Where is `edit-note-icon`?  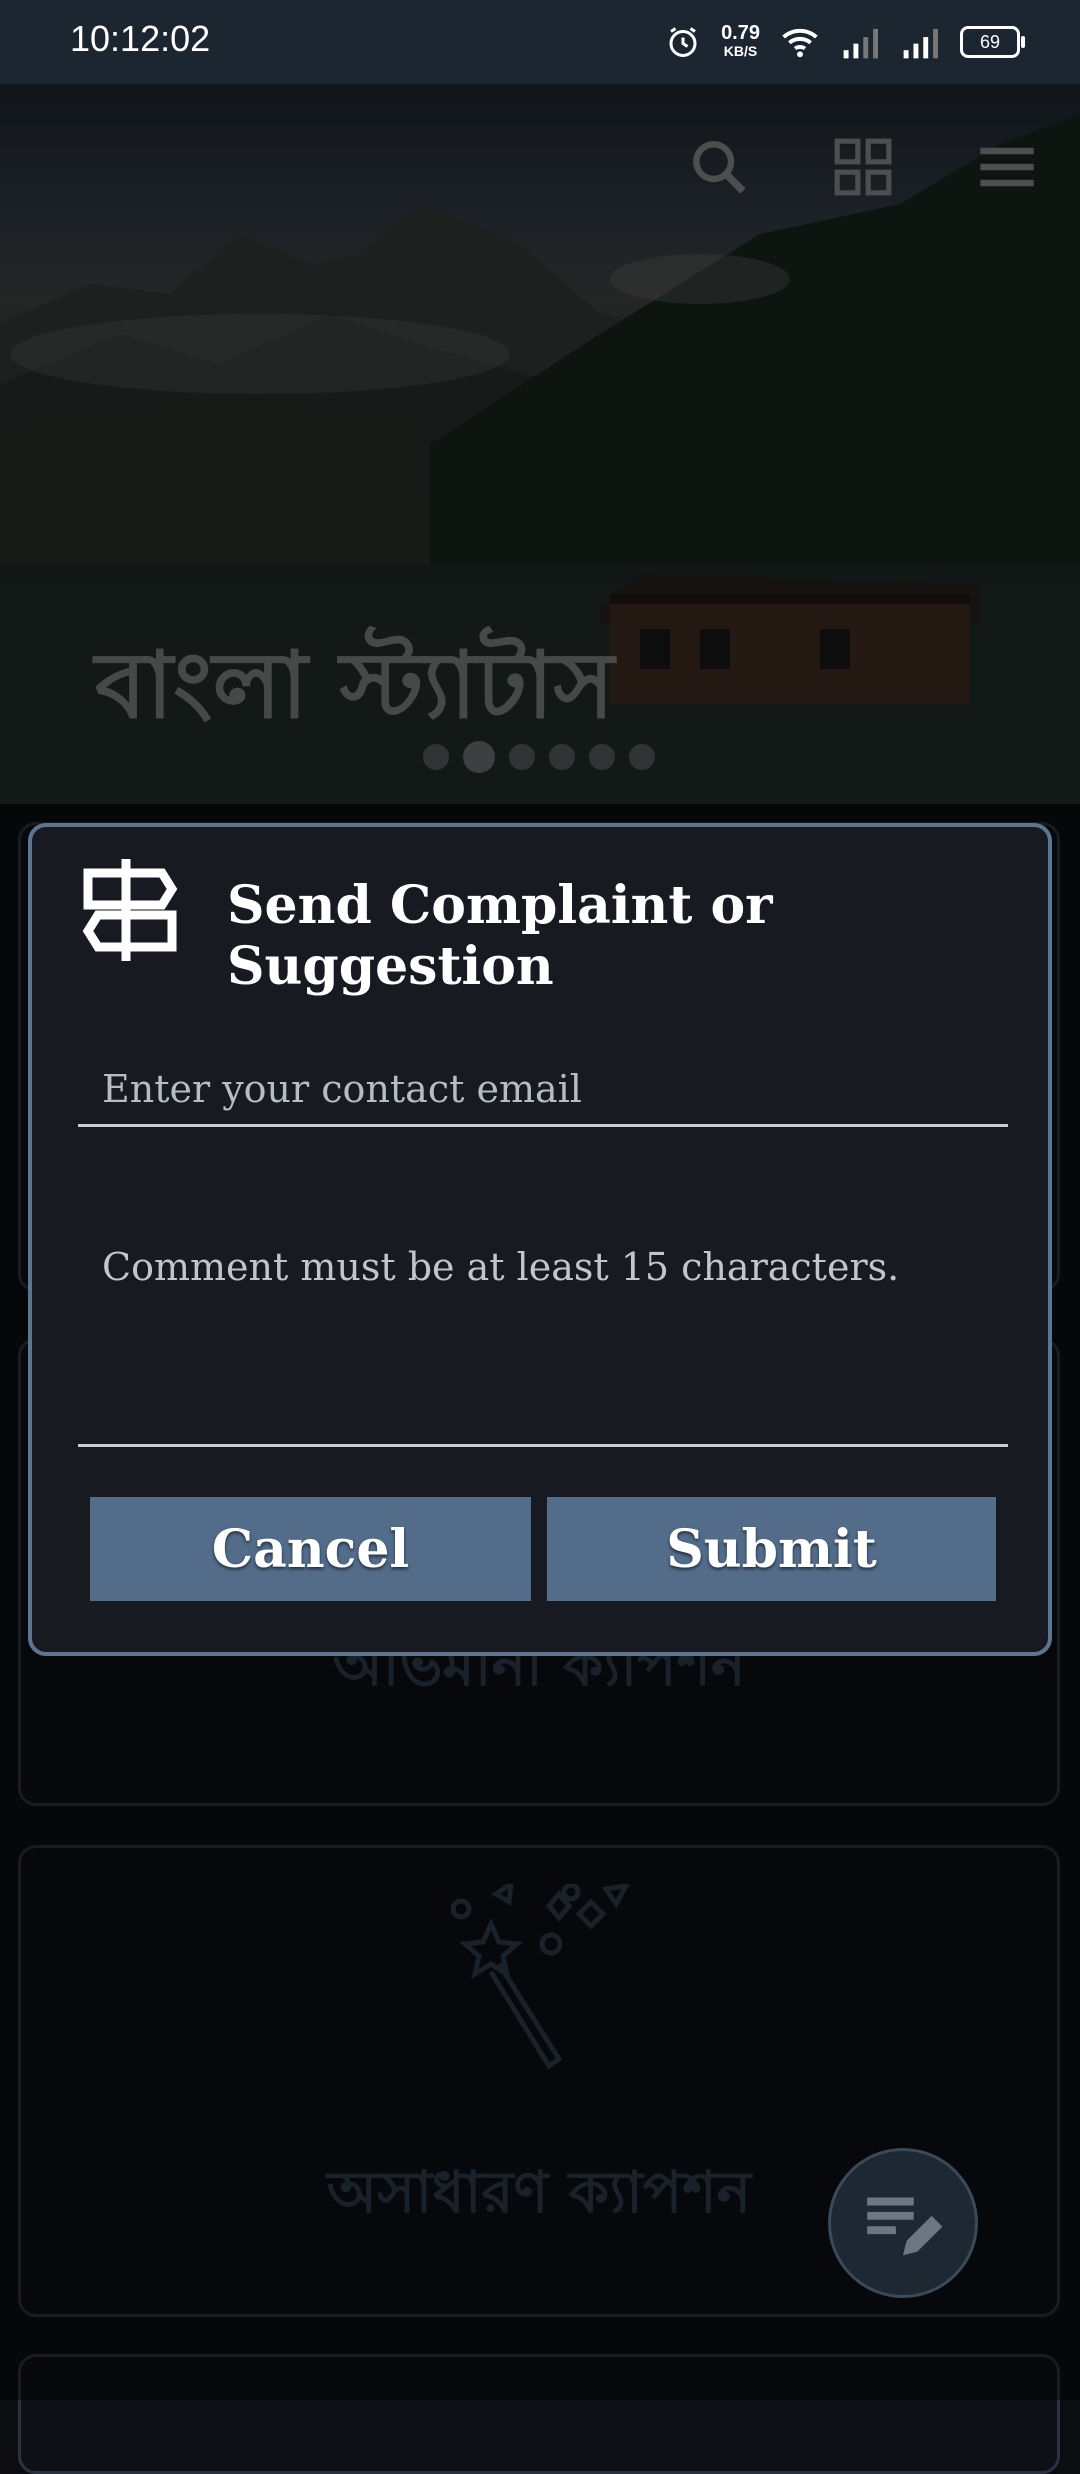
edit-note-icon is located at coordinates (905, 2226).